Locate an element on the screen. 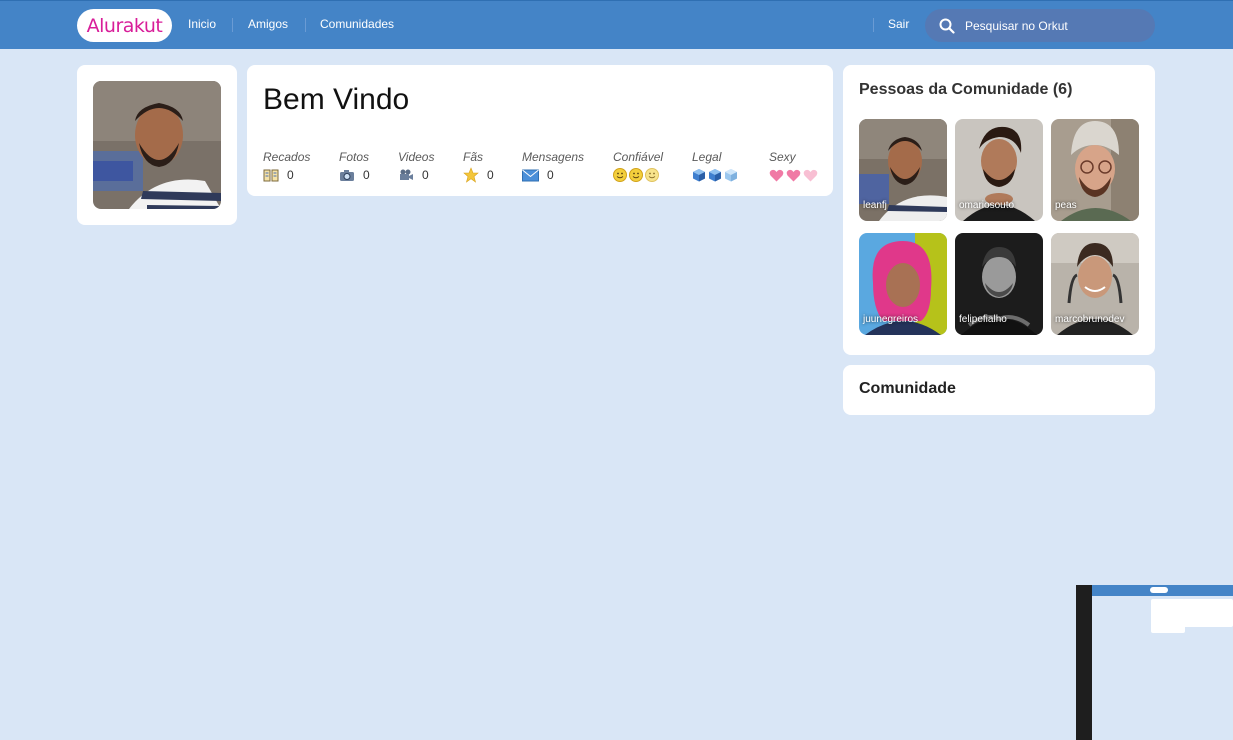 Image resolution: width=1233 pixels, height=740 pixels. person-card: marcobrunodev is located at coordinates (1095, 284).